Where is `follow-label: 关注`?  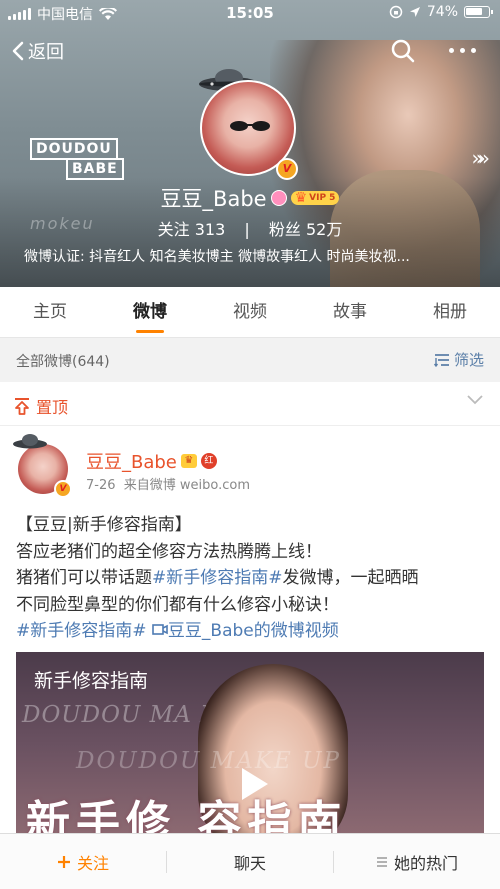 follow-label: 关注 is located at coordinates (92, 863).